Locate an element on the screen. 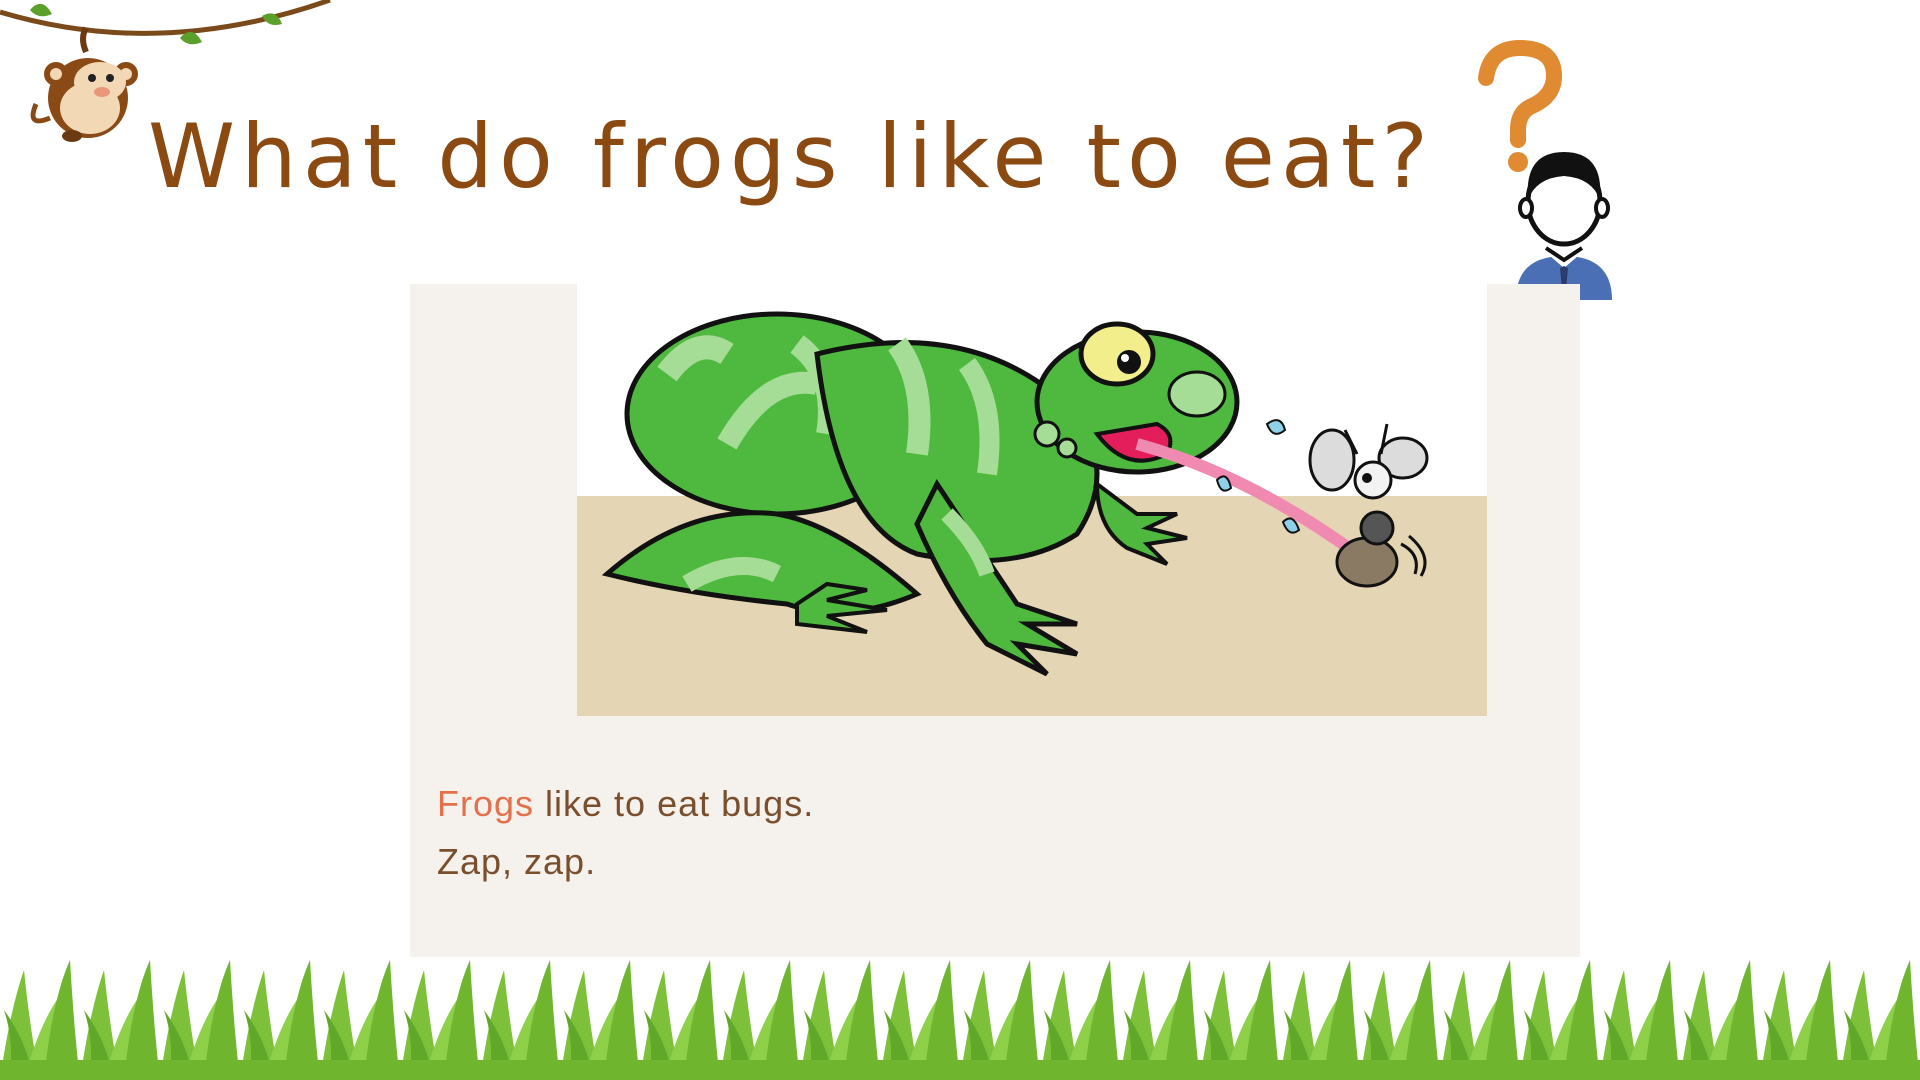 This screenshot has width=1920, height=1080. question-person-icon is located at coordinates (1545, 169).